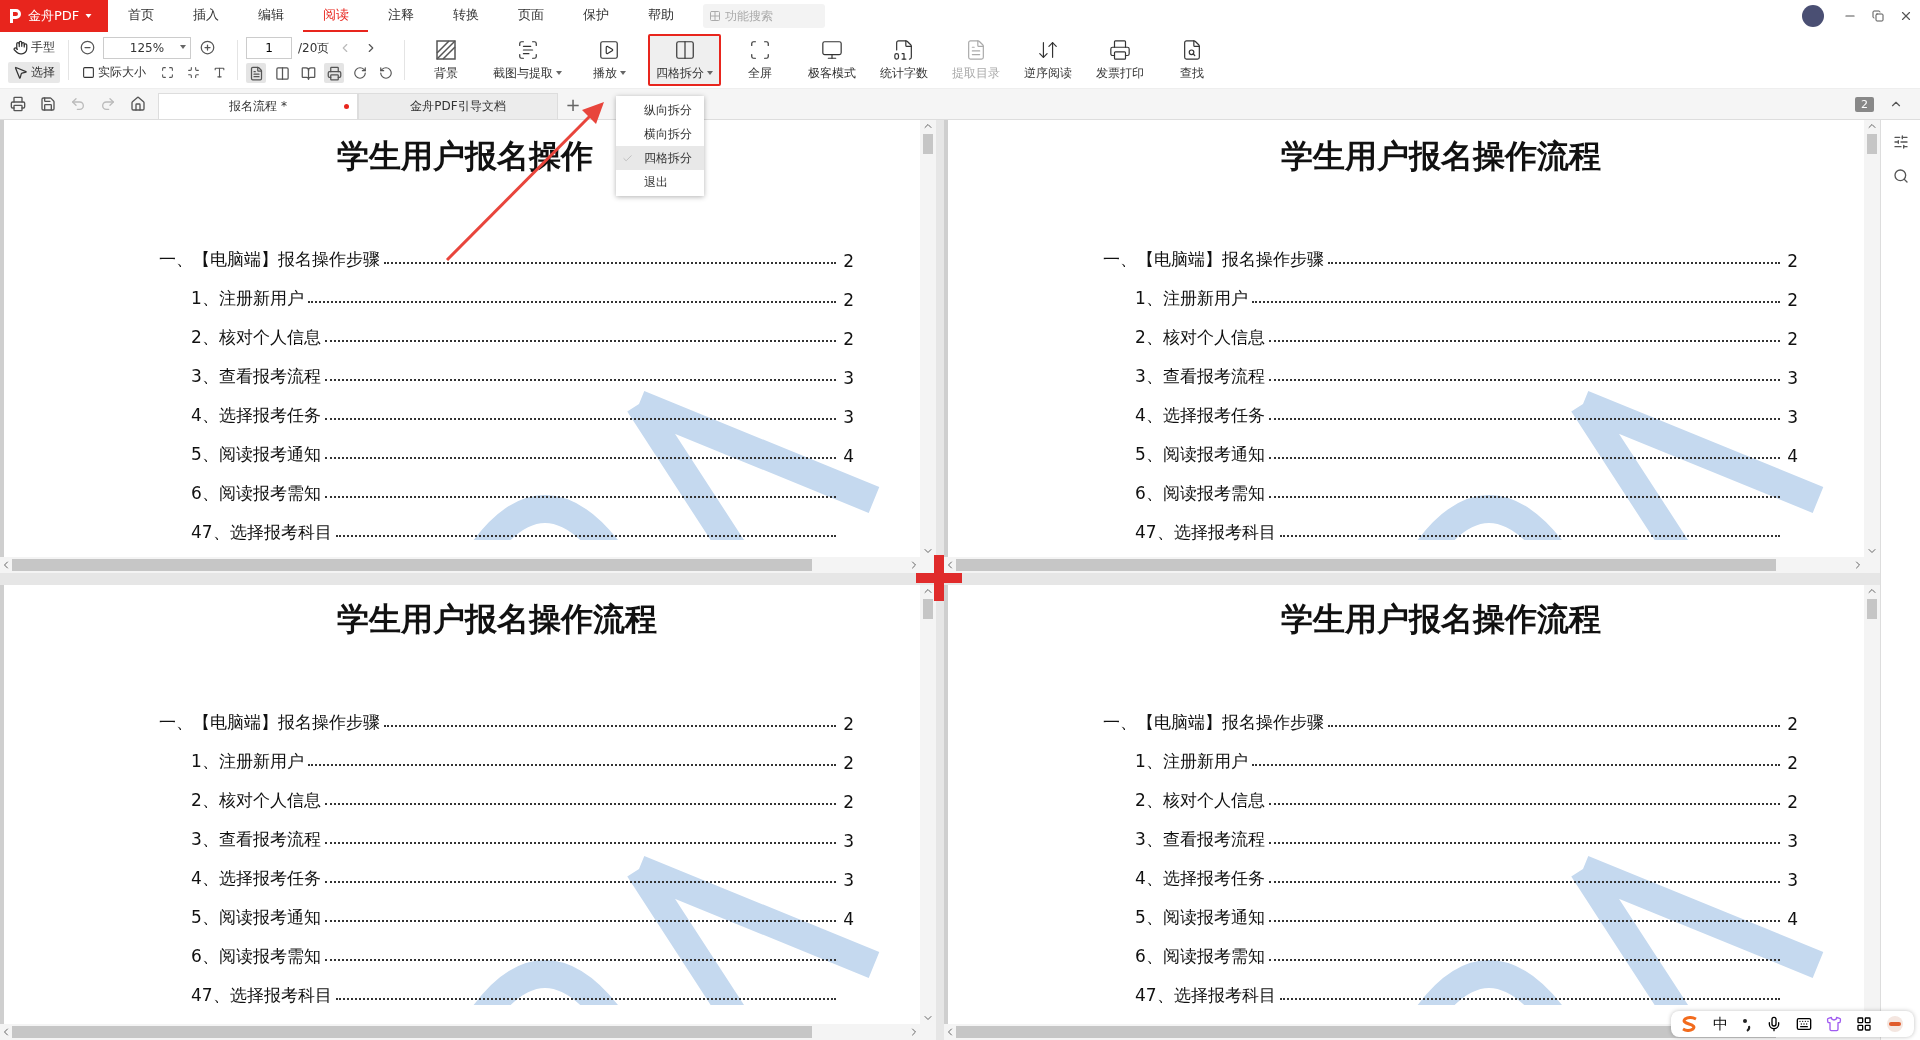 The height and width of the screenshot is (1040, 1920). Describe the element at coordinates (976, 49) in the screenshot. I see `document-icon` at that location.